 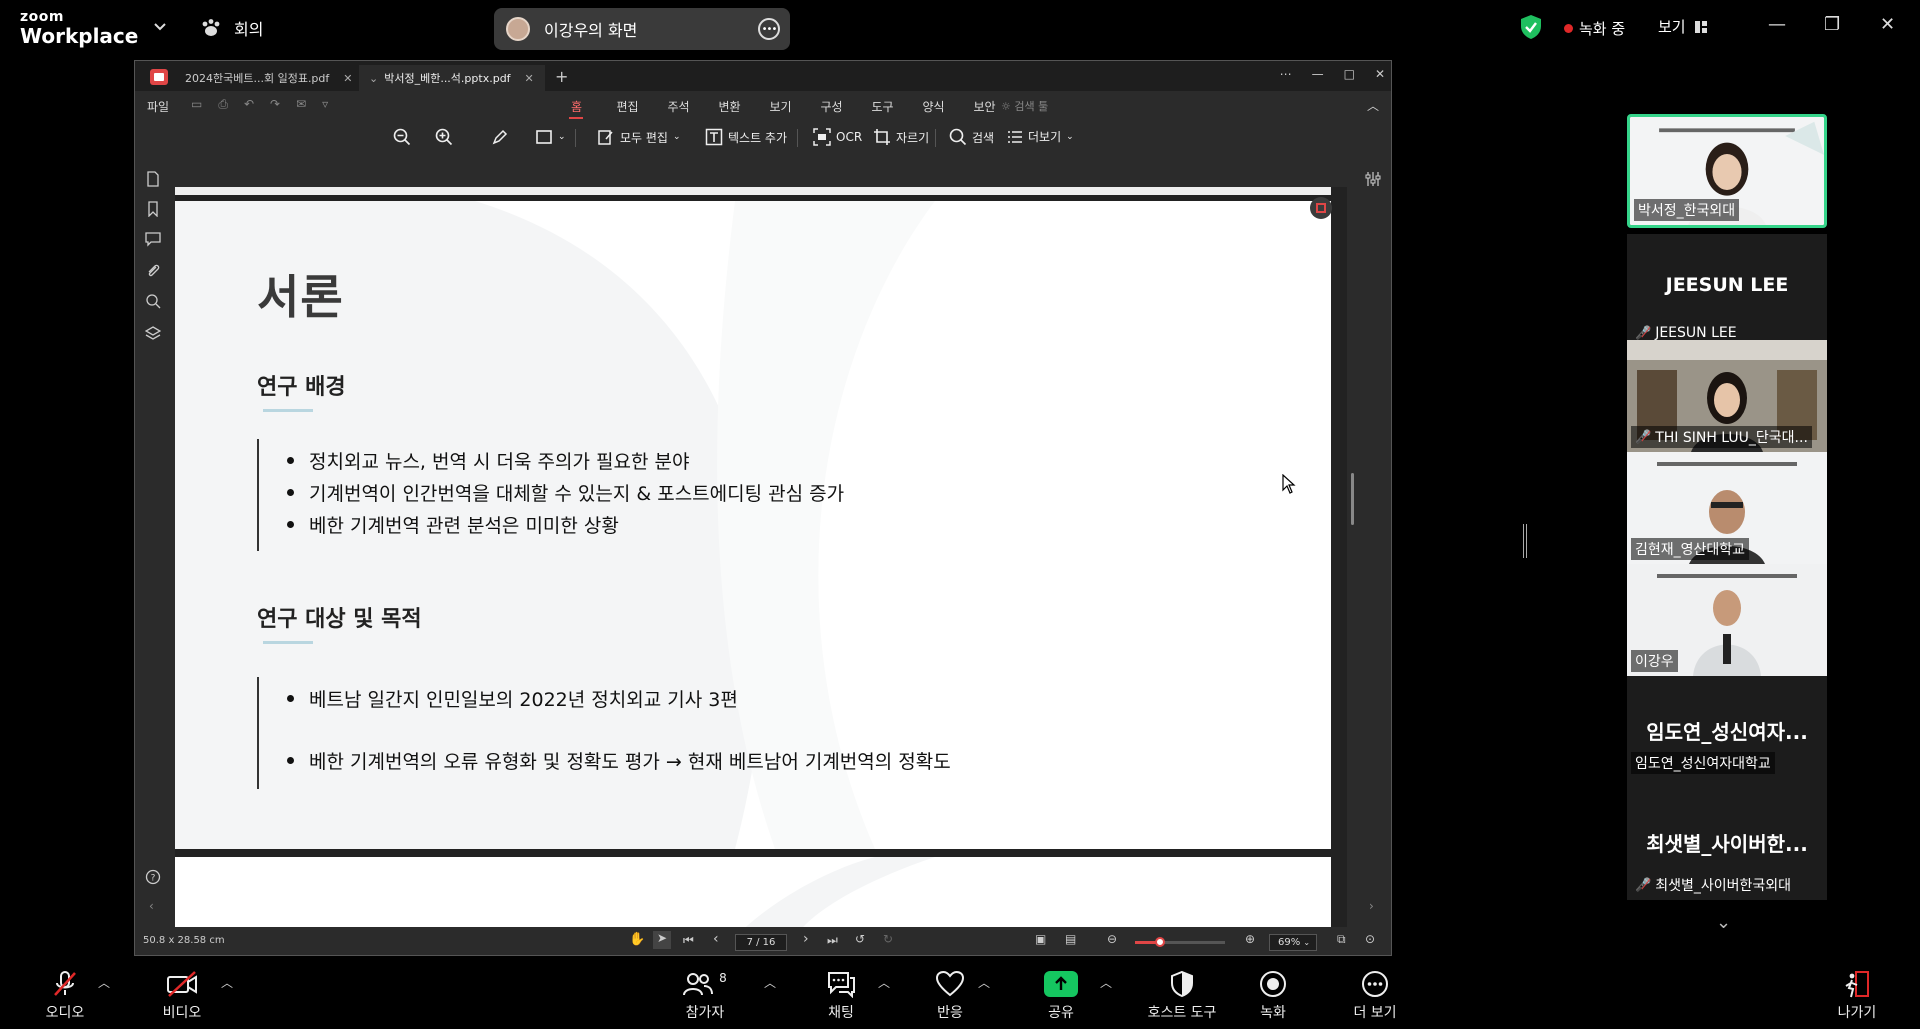 I want to click on last-page-icon: ⏭, so click(x=832, y=940).